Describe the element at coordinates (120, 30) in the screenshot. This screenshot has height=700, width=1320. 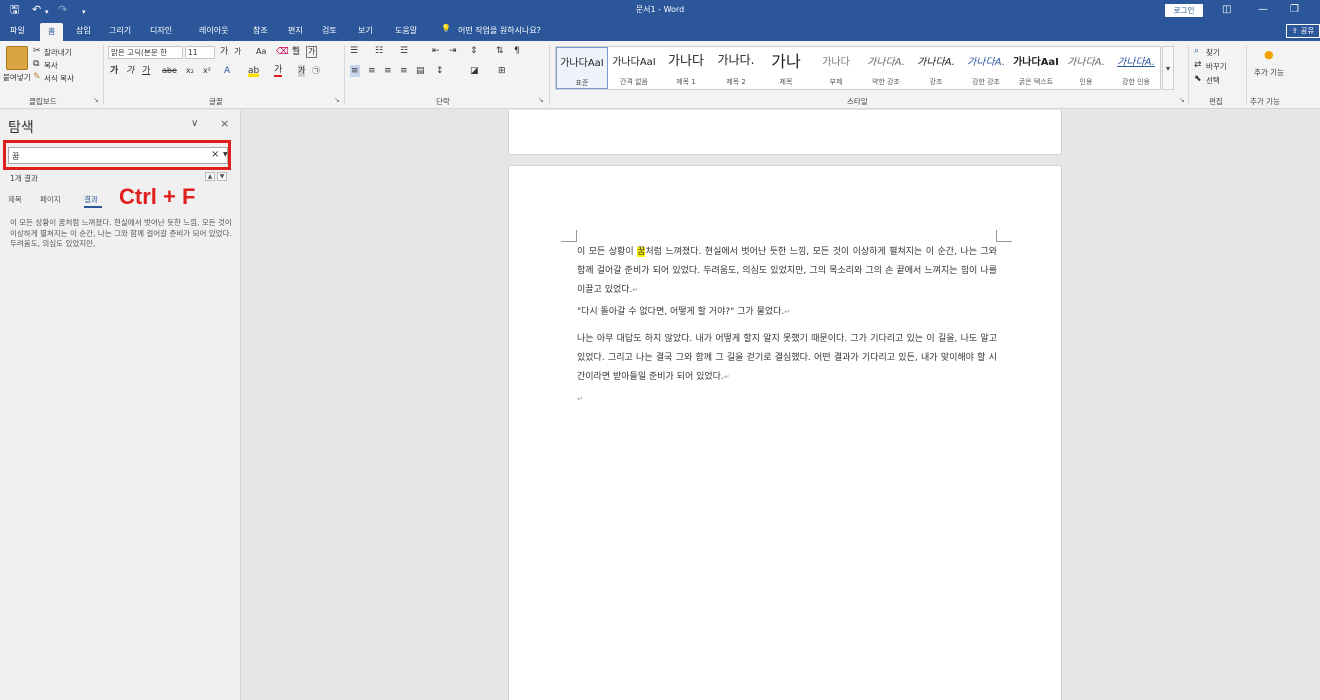
I see `tab-draw: 그리기` at that location.